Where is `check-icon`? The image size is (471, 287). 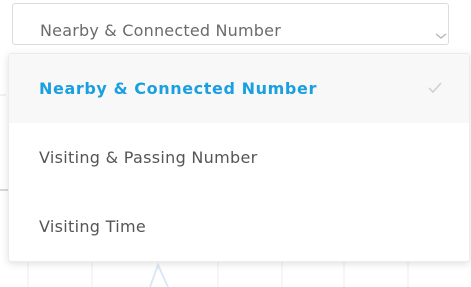
check-icon is located at coordinates (435, 88).